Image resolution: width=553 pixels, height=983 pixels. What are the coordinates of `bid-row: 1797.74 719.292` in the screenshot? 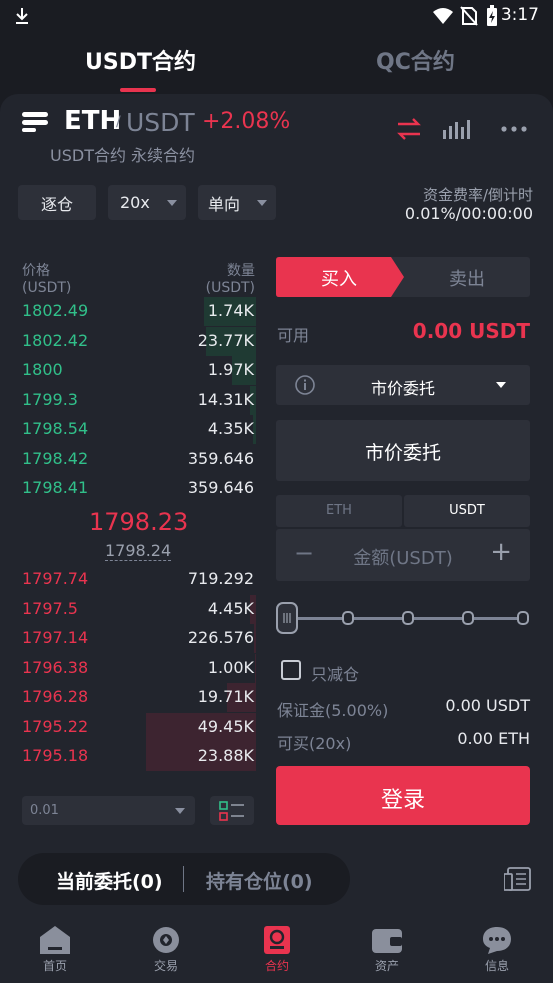 It's located at (139, 579).